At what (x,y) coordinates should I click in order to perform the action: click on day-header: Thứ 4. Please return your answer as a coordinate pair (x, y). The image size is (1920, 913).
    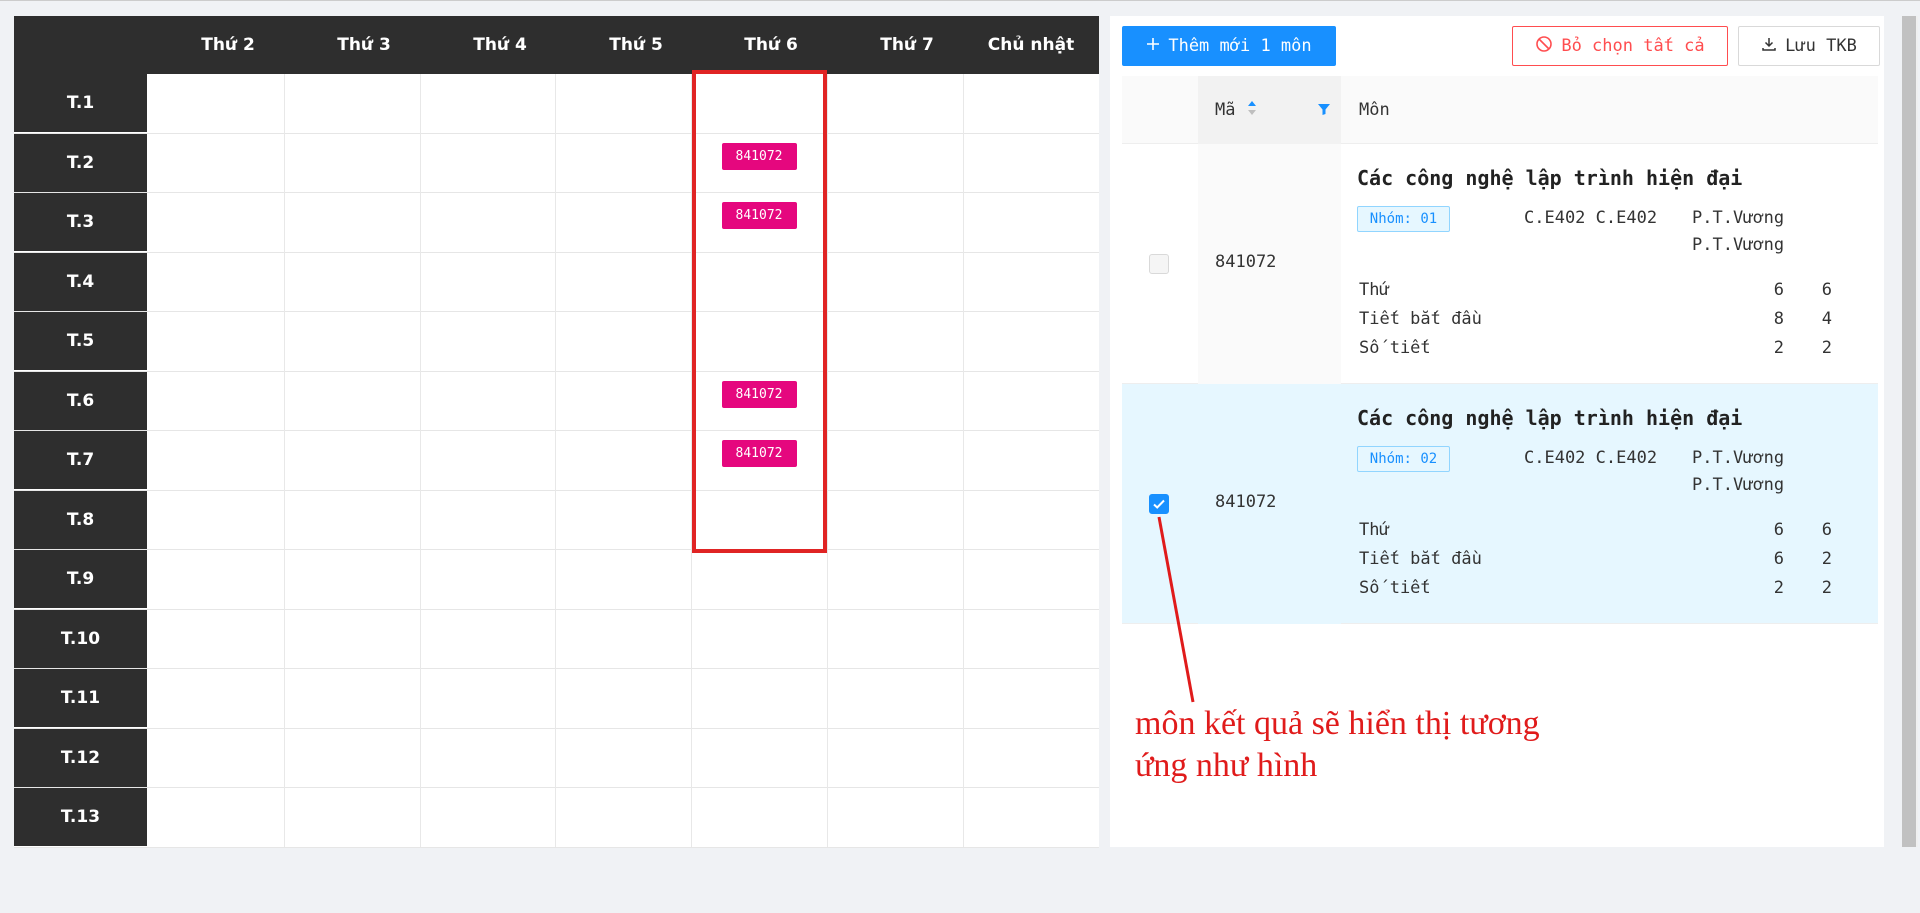
    Looking at the image, I should click on (500, 45).